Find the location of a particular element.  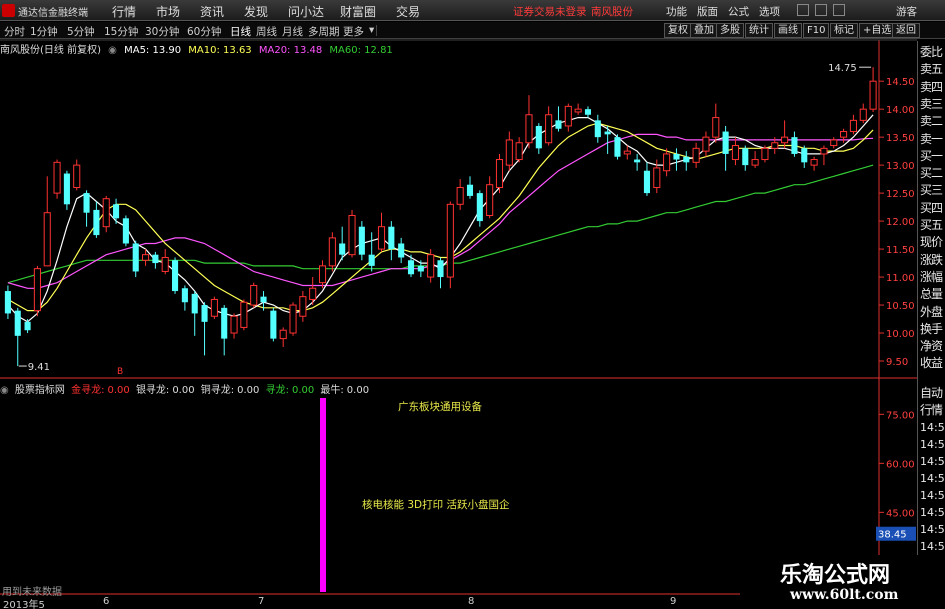

indicator-name: 股票指标网 is located at coordinates (40, 390).